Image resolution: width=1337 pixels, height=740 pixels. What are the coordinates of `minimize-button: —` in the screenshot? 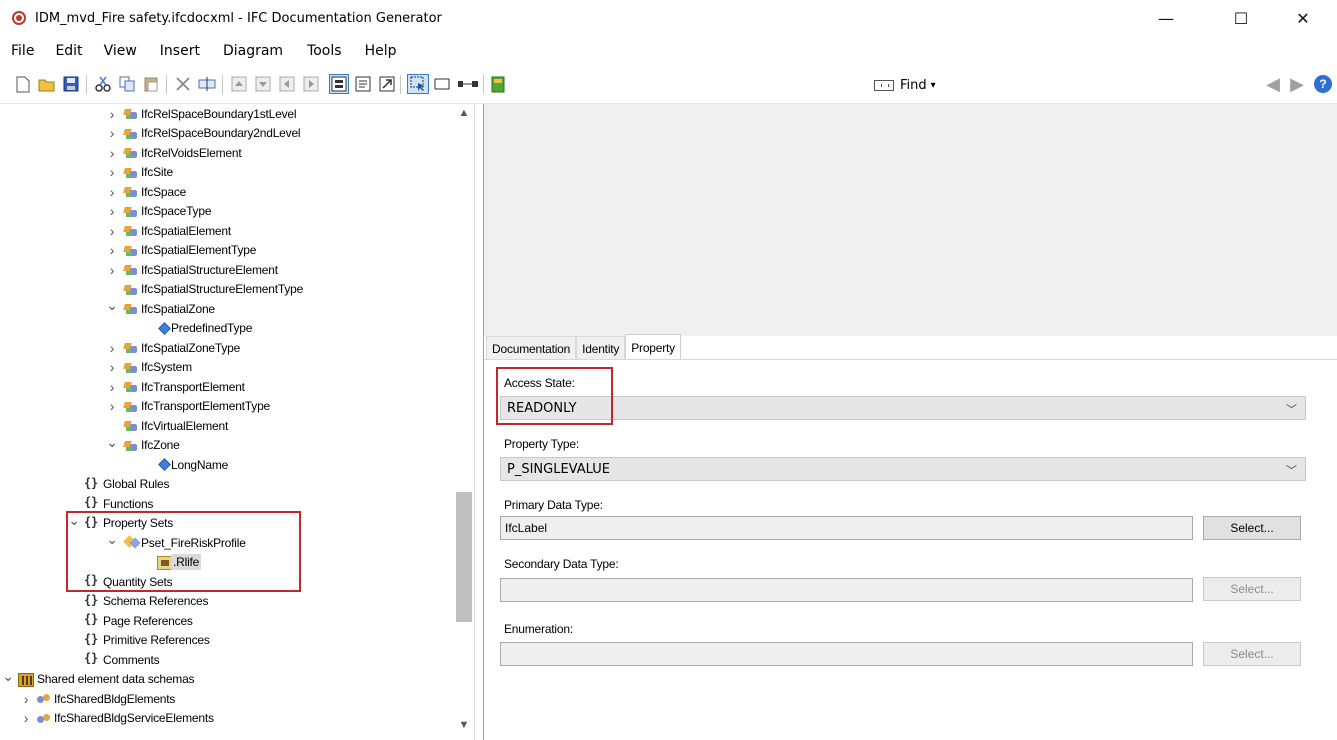 It's located at (1166, 18).